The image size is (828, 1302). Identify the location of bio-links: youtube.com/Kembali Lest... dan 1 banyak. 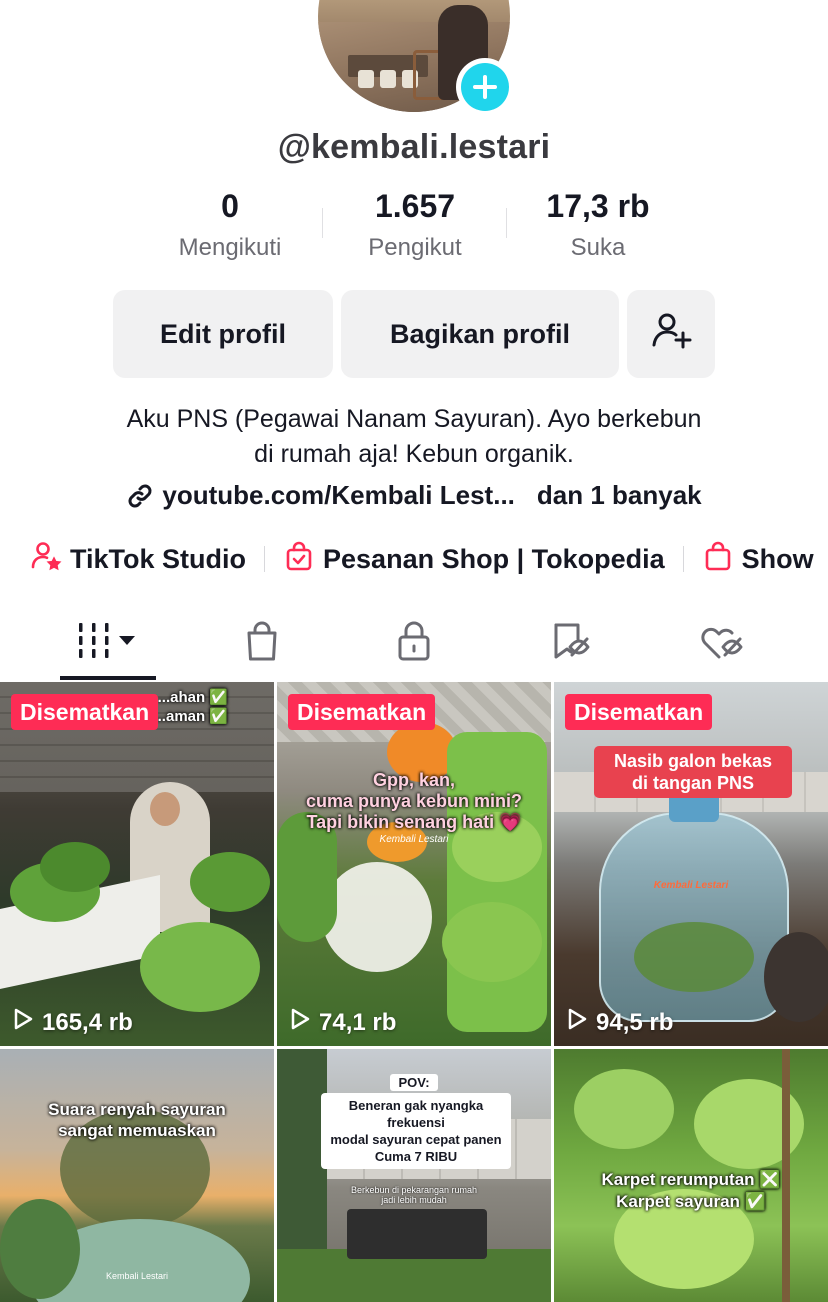
(414, 495).